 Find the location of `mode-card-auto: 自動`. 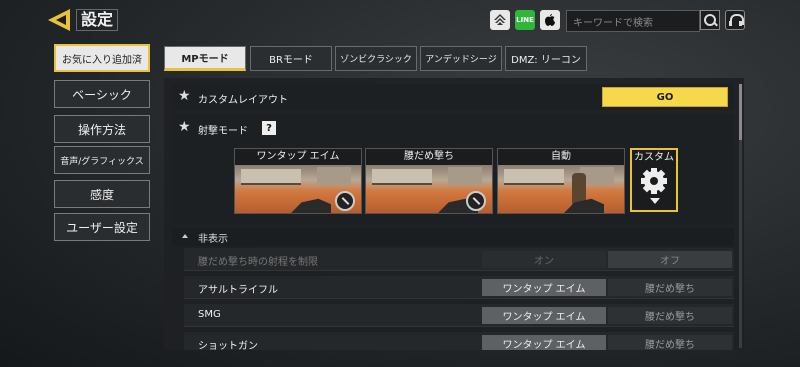

mode-card-auto: 自動 is located at coordinates (561, 181).